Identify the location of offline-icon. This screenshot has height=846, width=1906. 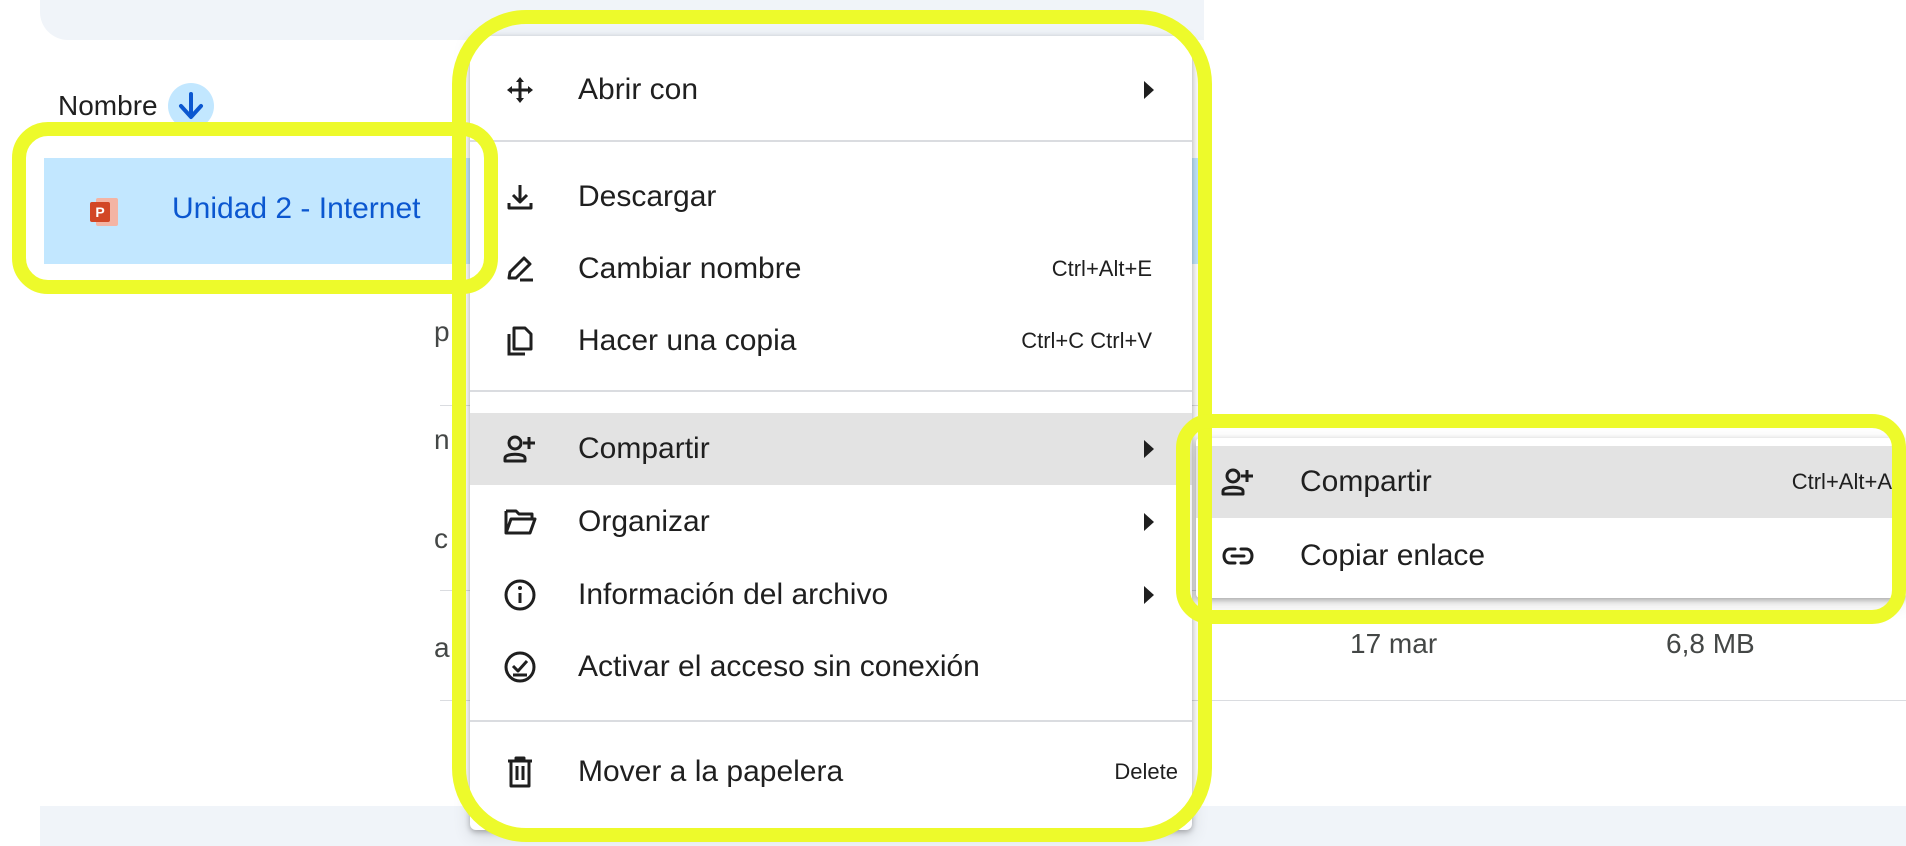
(520, 667).